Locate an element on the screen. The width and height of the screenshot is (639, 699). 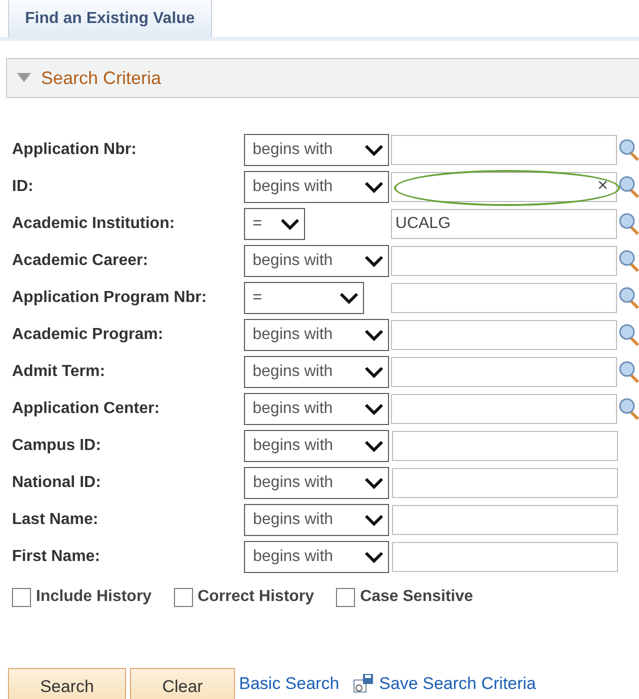
field-label: Last Name: is located at coordinates (56, 520).